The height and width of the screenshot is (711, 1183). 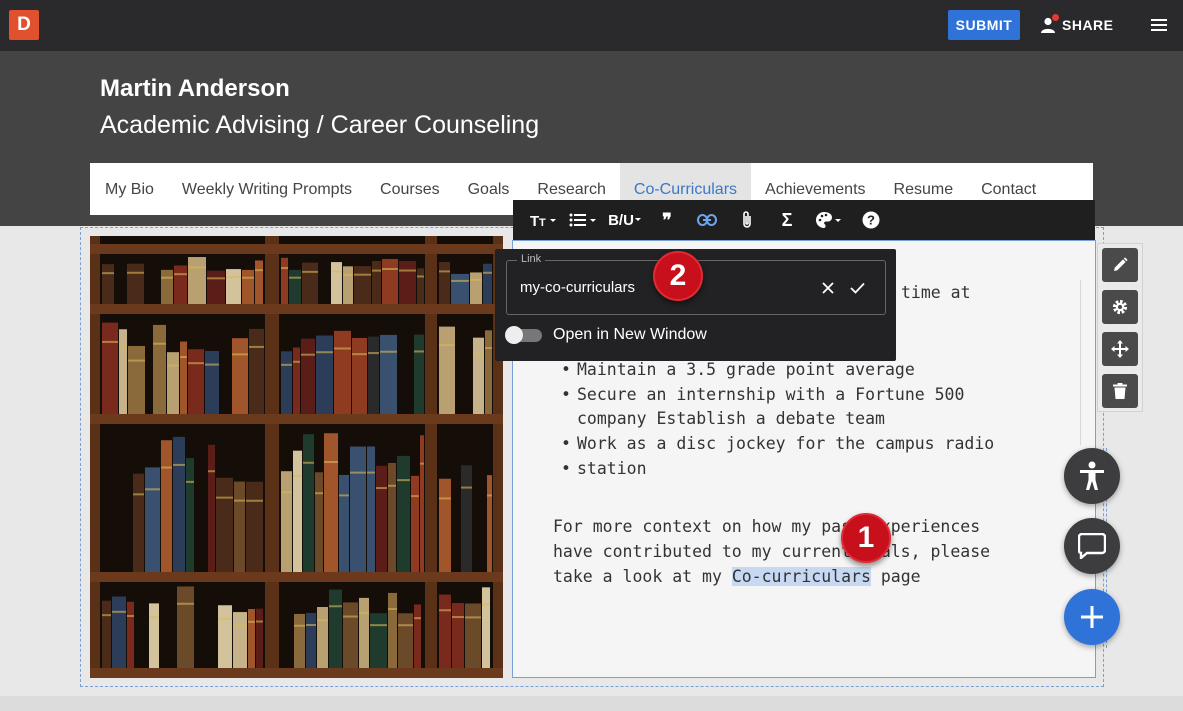 I want to click on move-arrows-icon, so click(x=1120, y=349).